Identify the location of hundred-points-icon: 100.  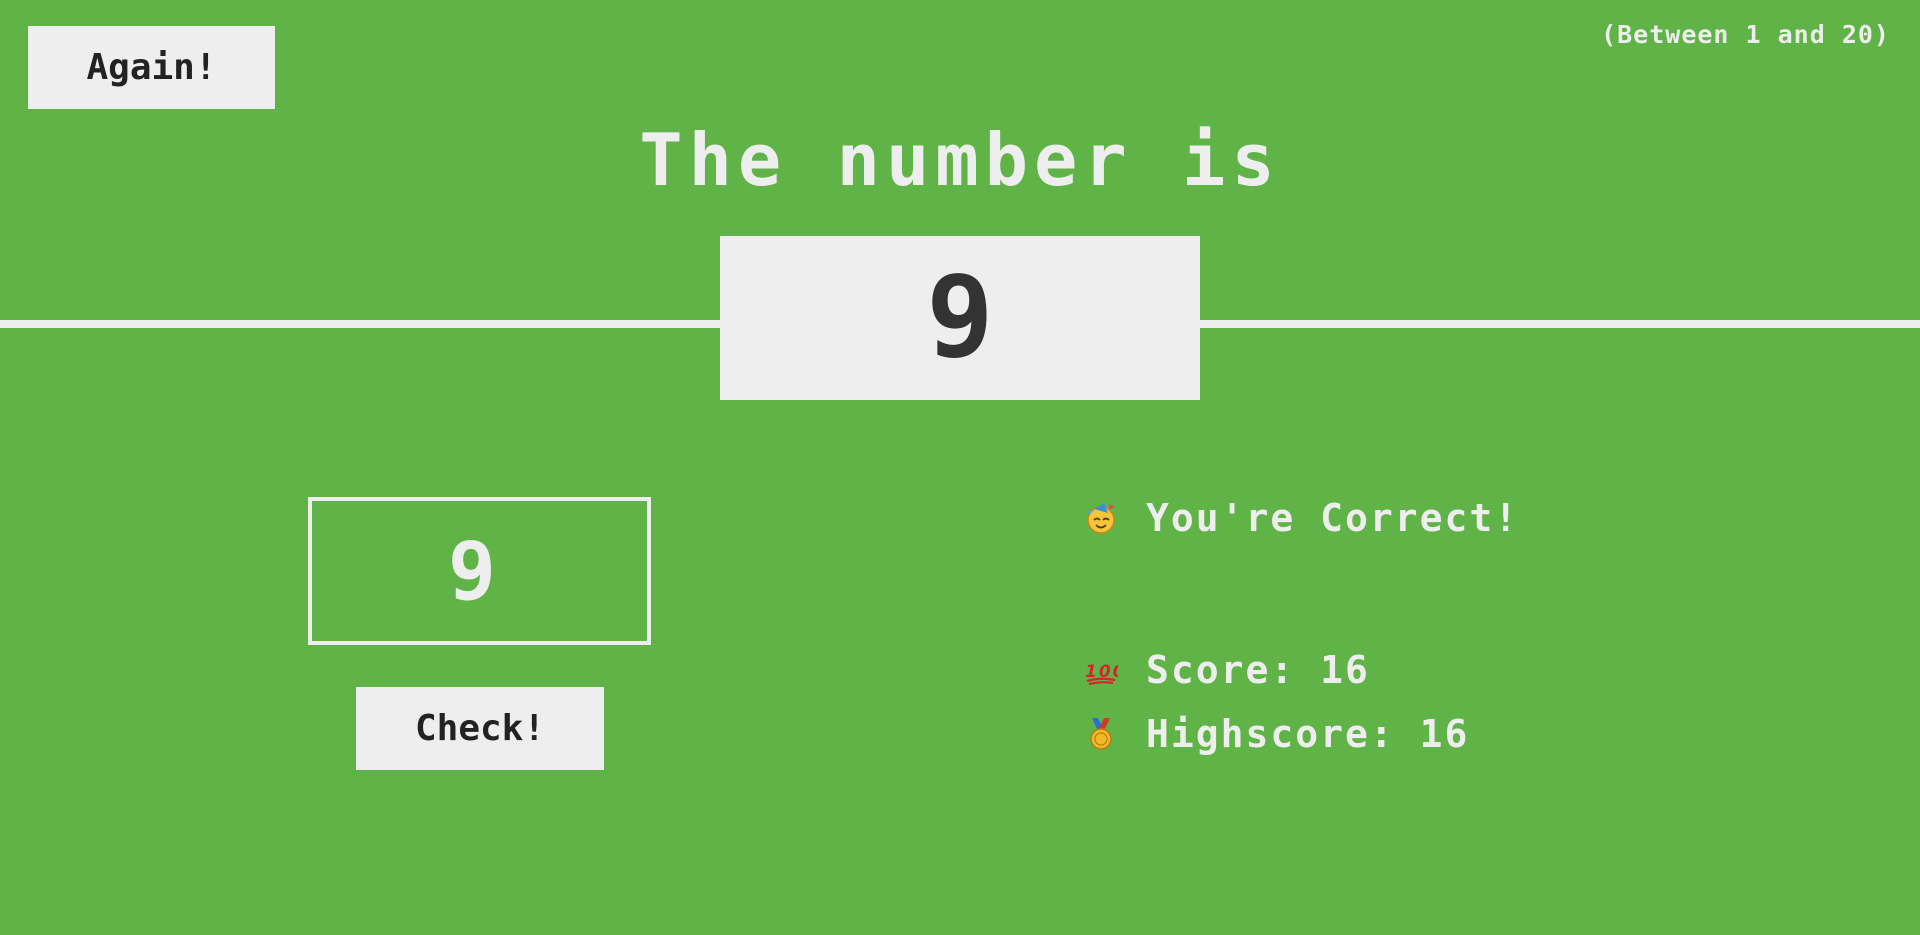
(1101, 670).